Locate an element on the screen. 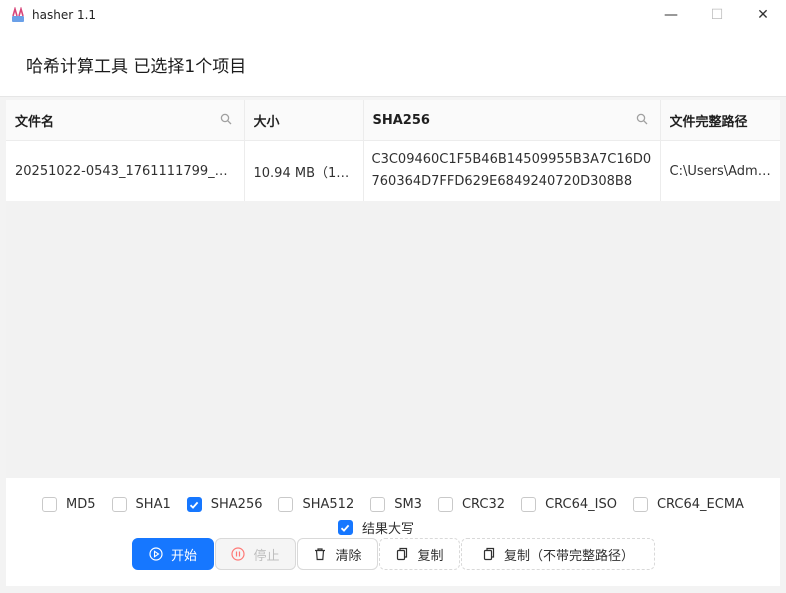  trash-icon is located at coordinates (320, 554).